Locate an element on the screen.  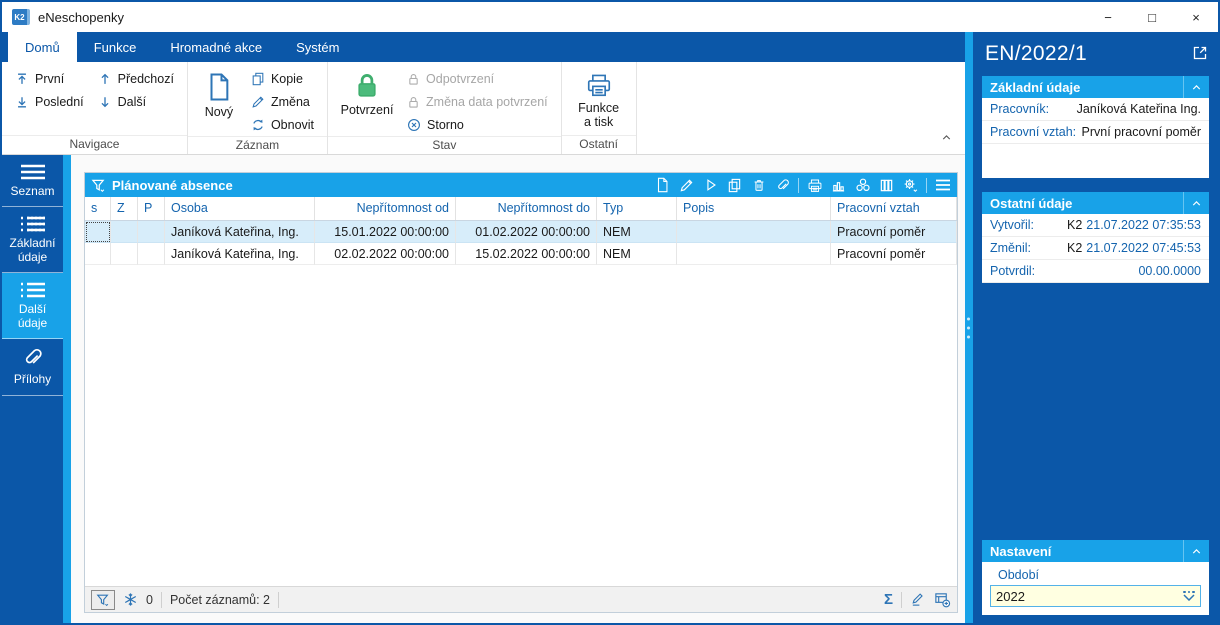
column-header-vztah: Pracovní vztah is located at coordinates (894, 208).